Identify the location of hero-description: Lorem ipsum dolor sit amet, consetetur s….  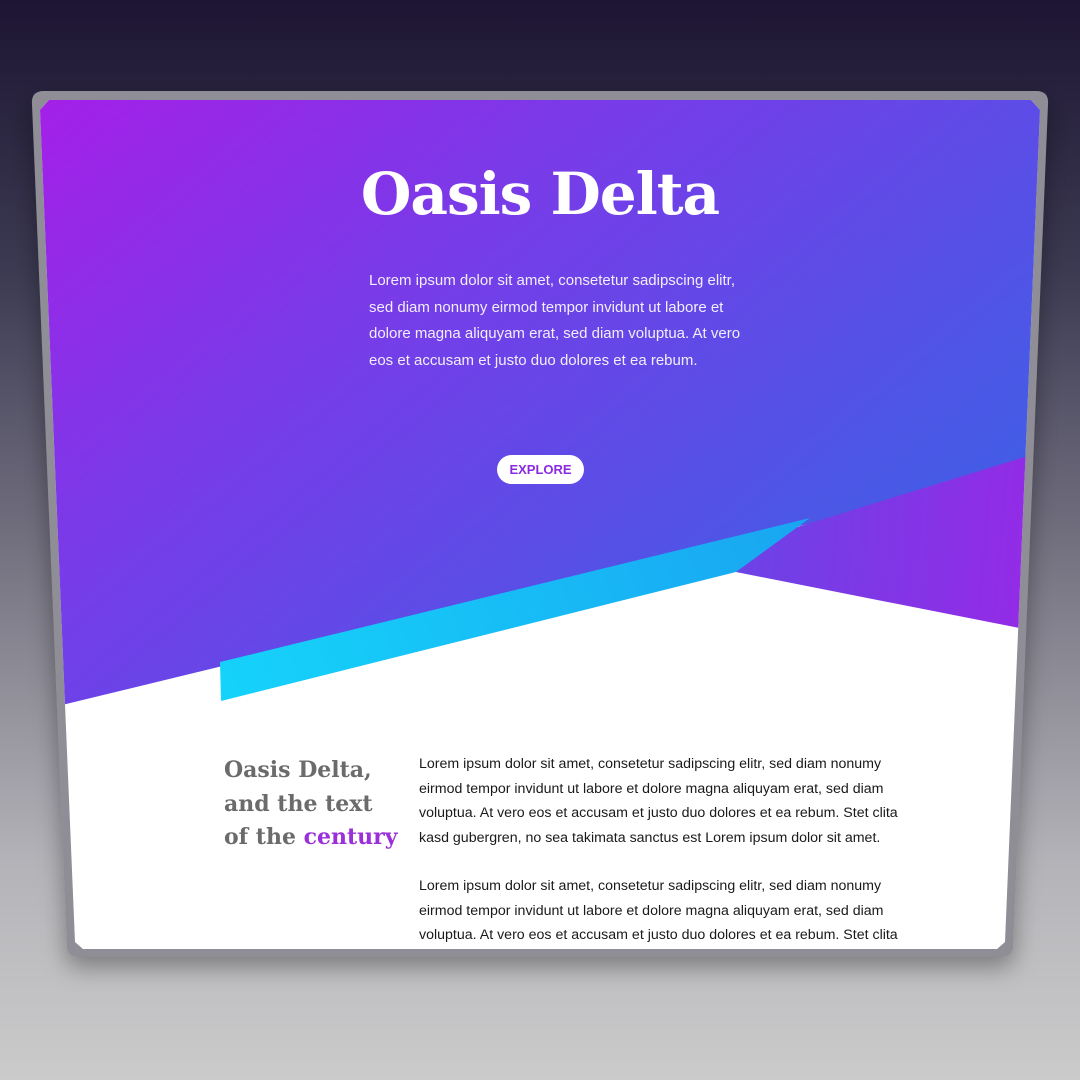
(555, 320).